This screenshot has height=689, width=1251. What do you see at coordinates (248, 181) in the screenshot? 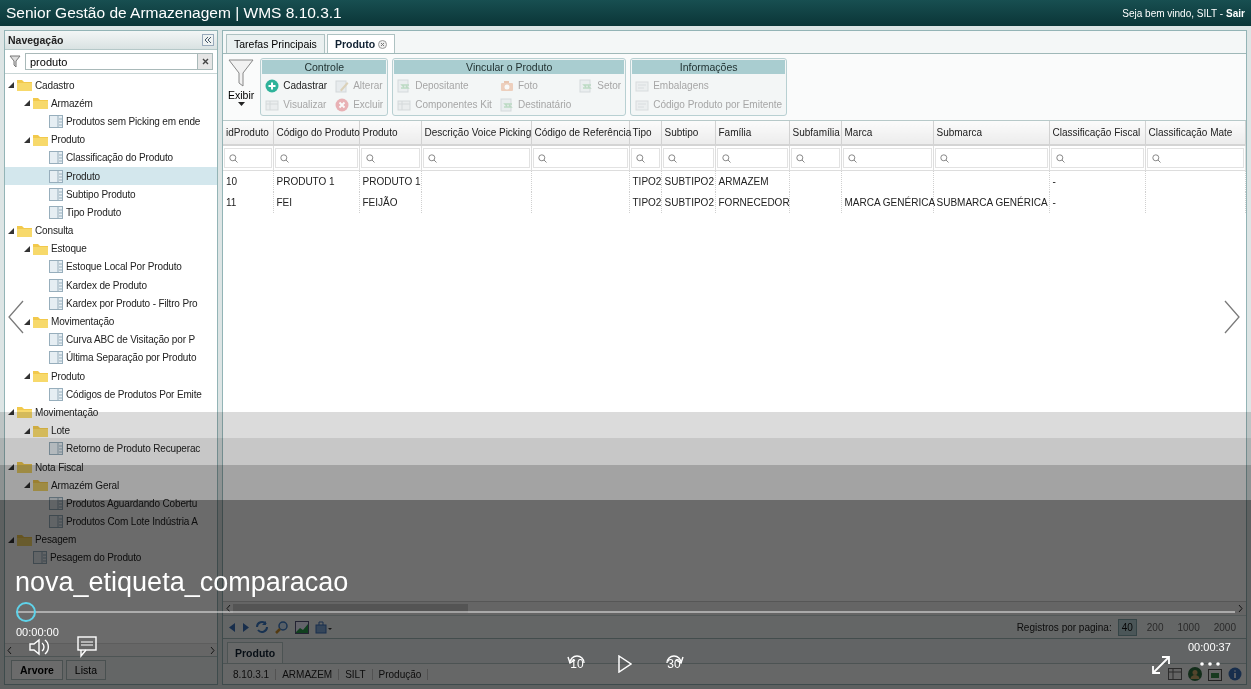
I see `table-cell: 10` at bounding box center [248, 181].